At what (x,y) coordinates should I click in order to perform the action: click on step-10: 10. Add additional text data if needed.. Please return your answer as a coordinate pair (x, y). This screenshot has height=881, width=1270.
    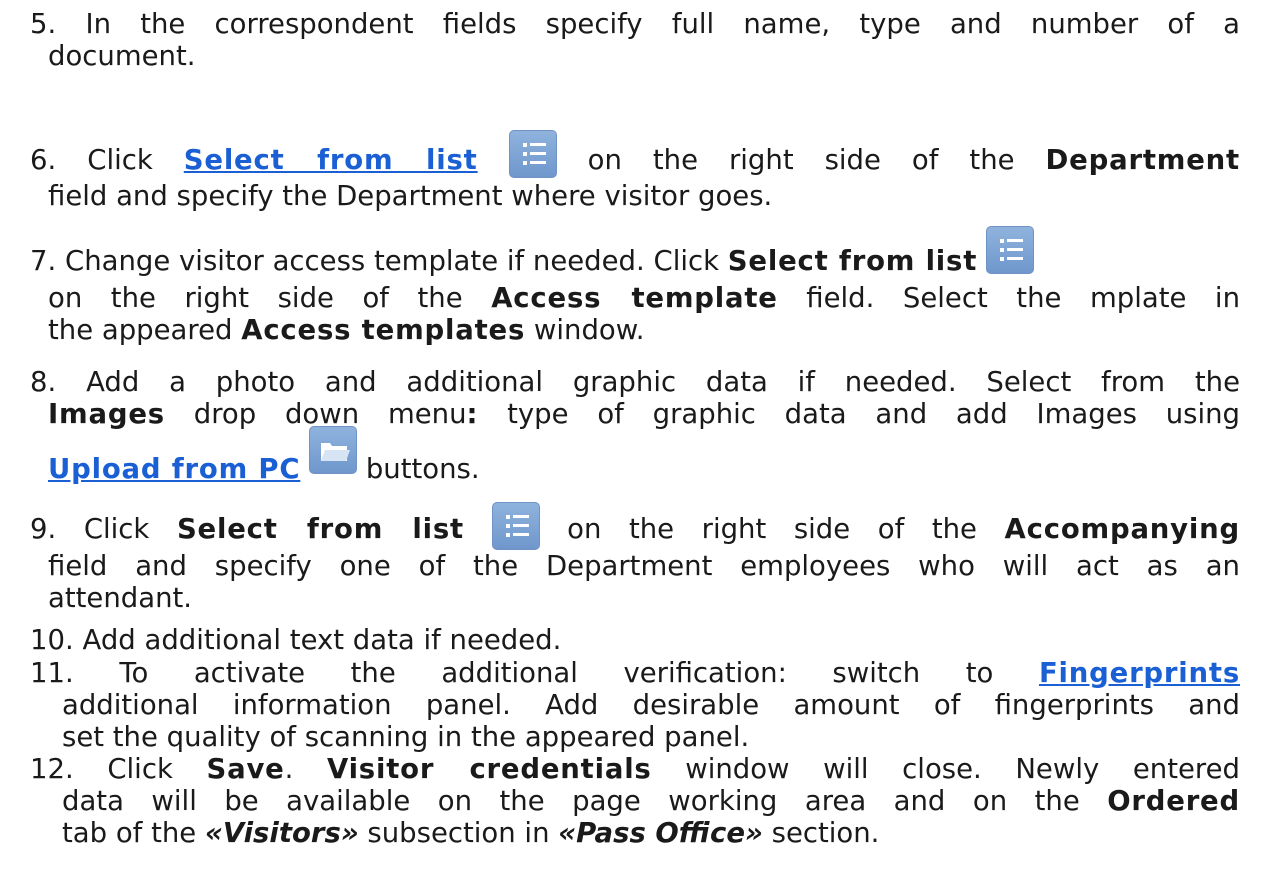
    Looking at the image, I should click on (635, 640).